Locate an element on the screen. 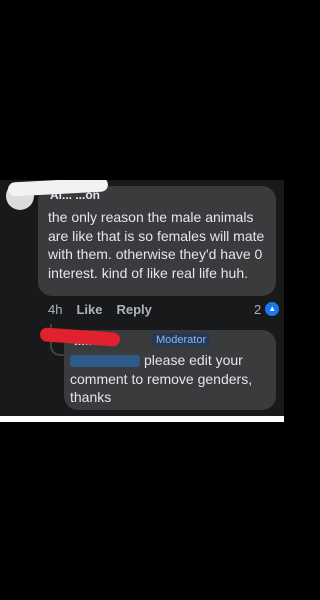  reply-button: Reply is located at coordinates (133, 309).